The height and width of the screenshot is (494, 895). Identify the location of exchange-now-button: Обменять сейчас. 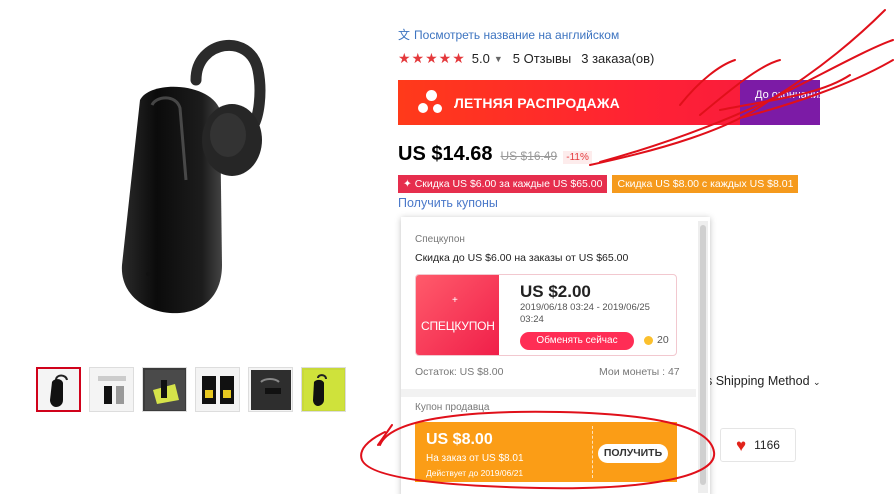
(577, 341).